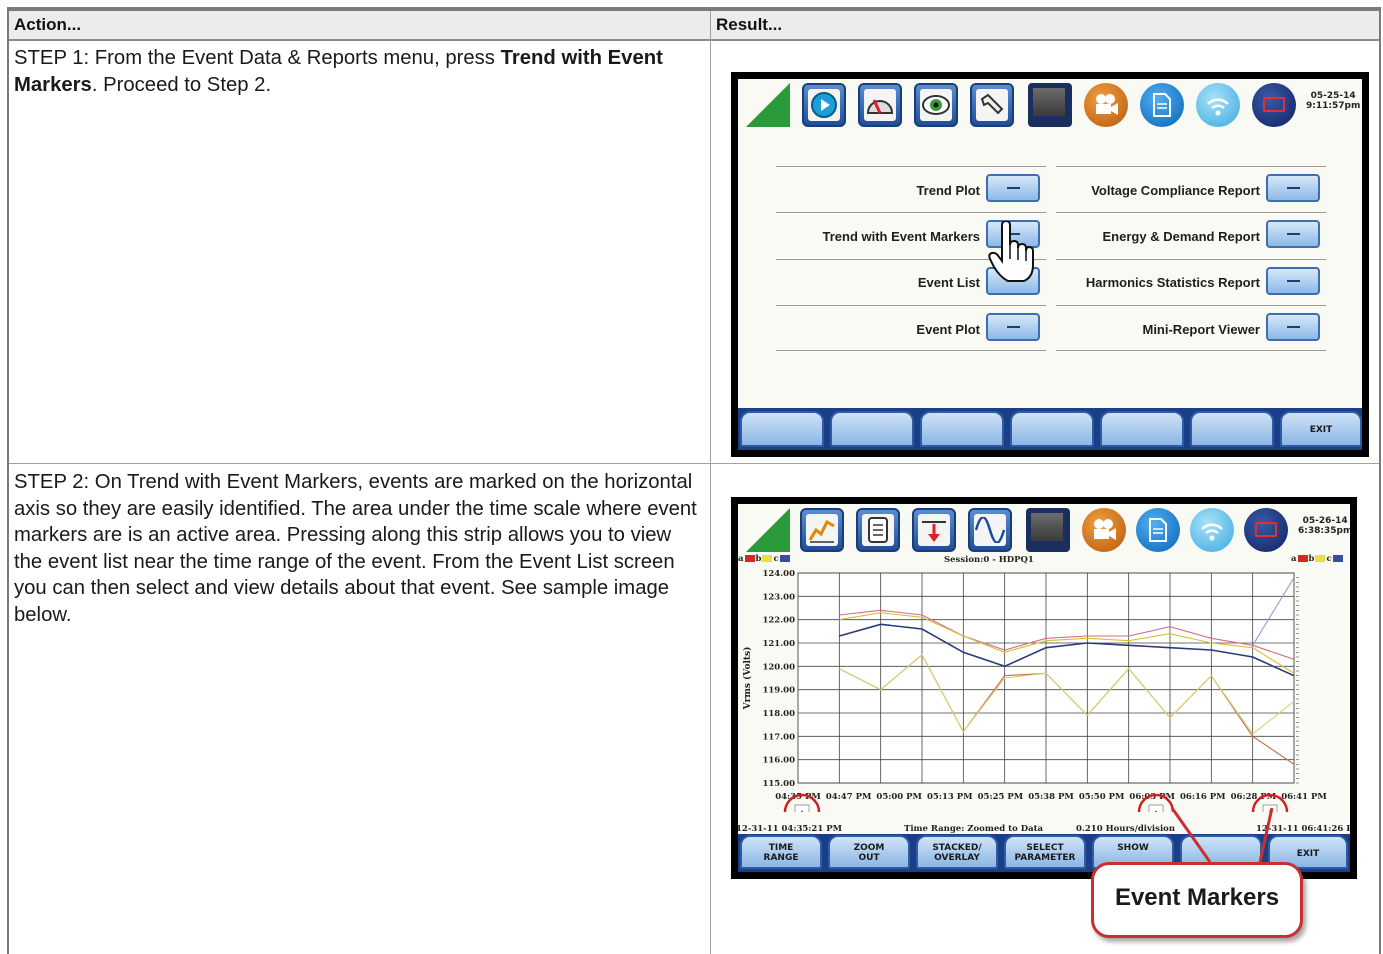  Describe the element at coordinates (778, 621) in the screenshot. I see `y-tick-label: 122.00` at that location.